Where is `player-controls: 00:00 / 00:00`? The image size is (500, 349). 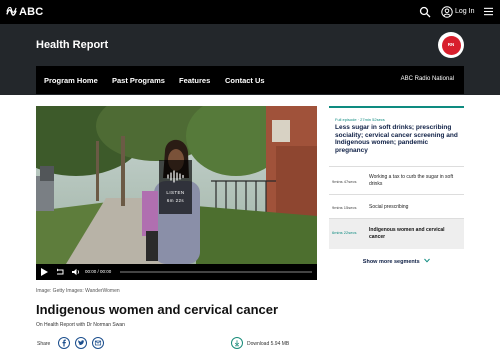 player-controls: 00:00 / 00:00 is located at coordinates (176, 272).